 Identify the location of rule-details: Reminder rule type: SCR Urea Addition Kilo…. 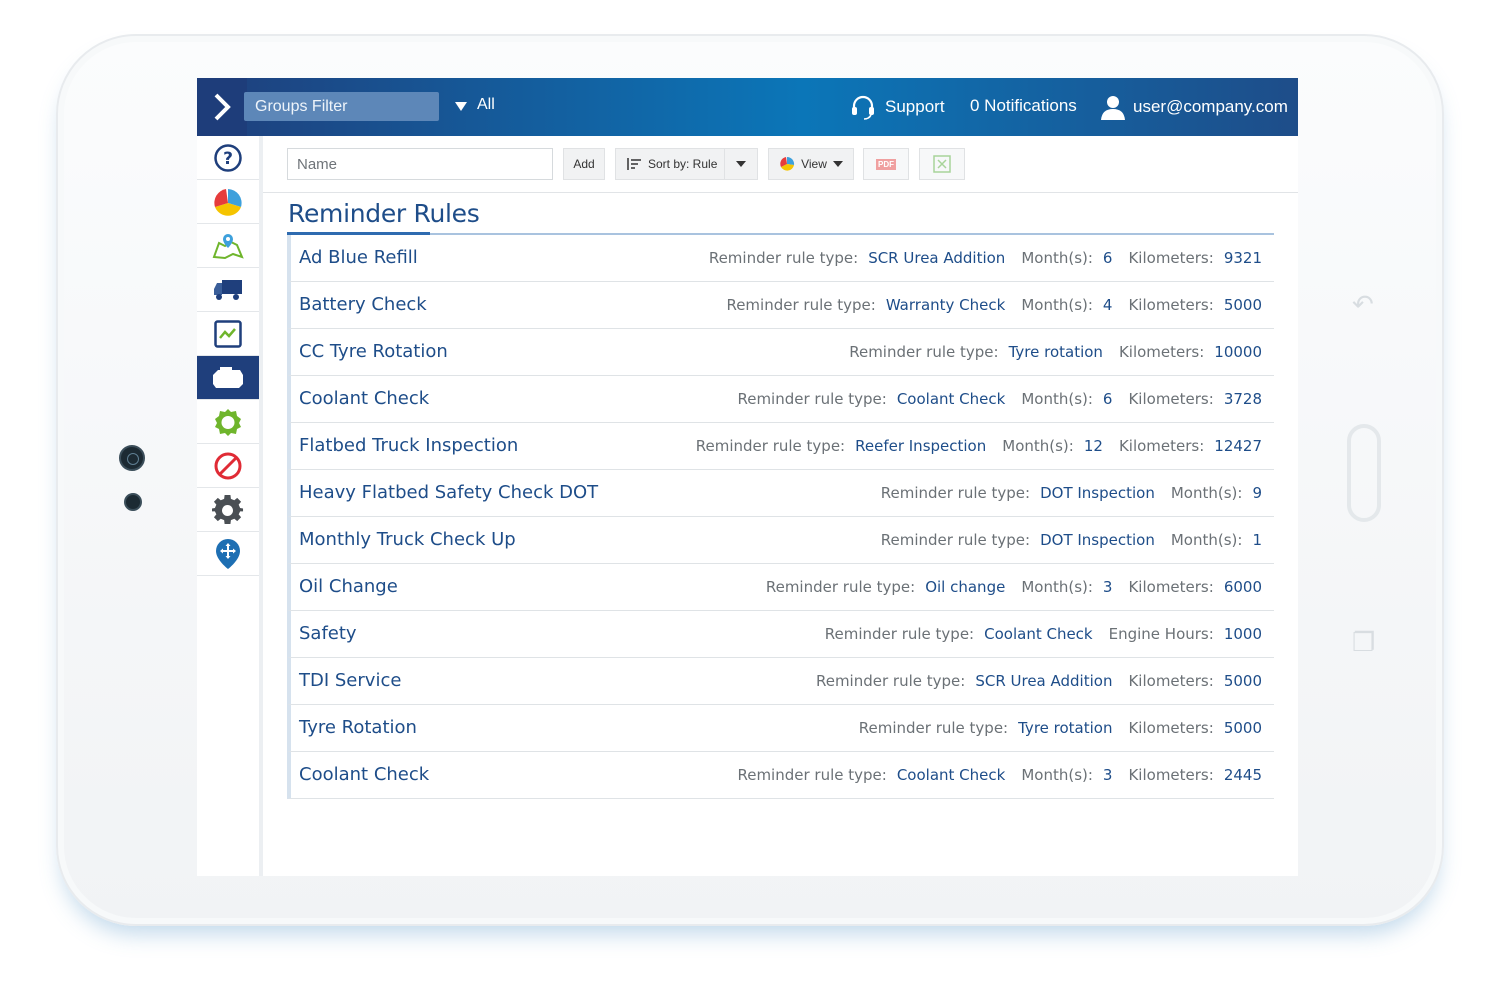
(1039, 681).